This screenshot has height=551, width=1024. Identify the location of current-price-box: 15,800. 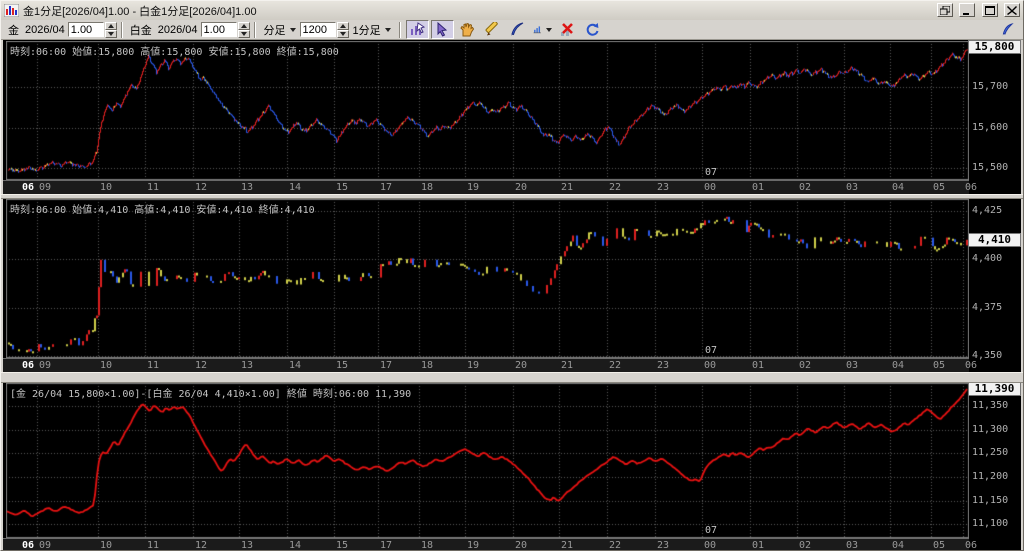
(994, 47).